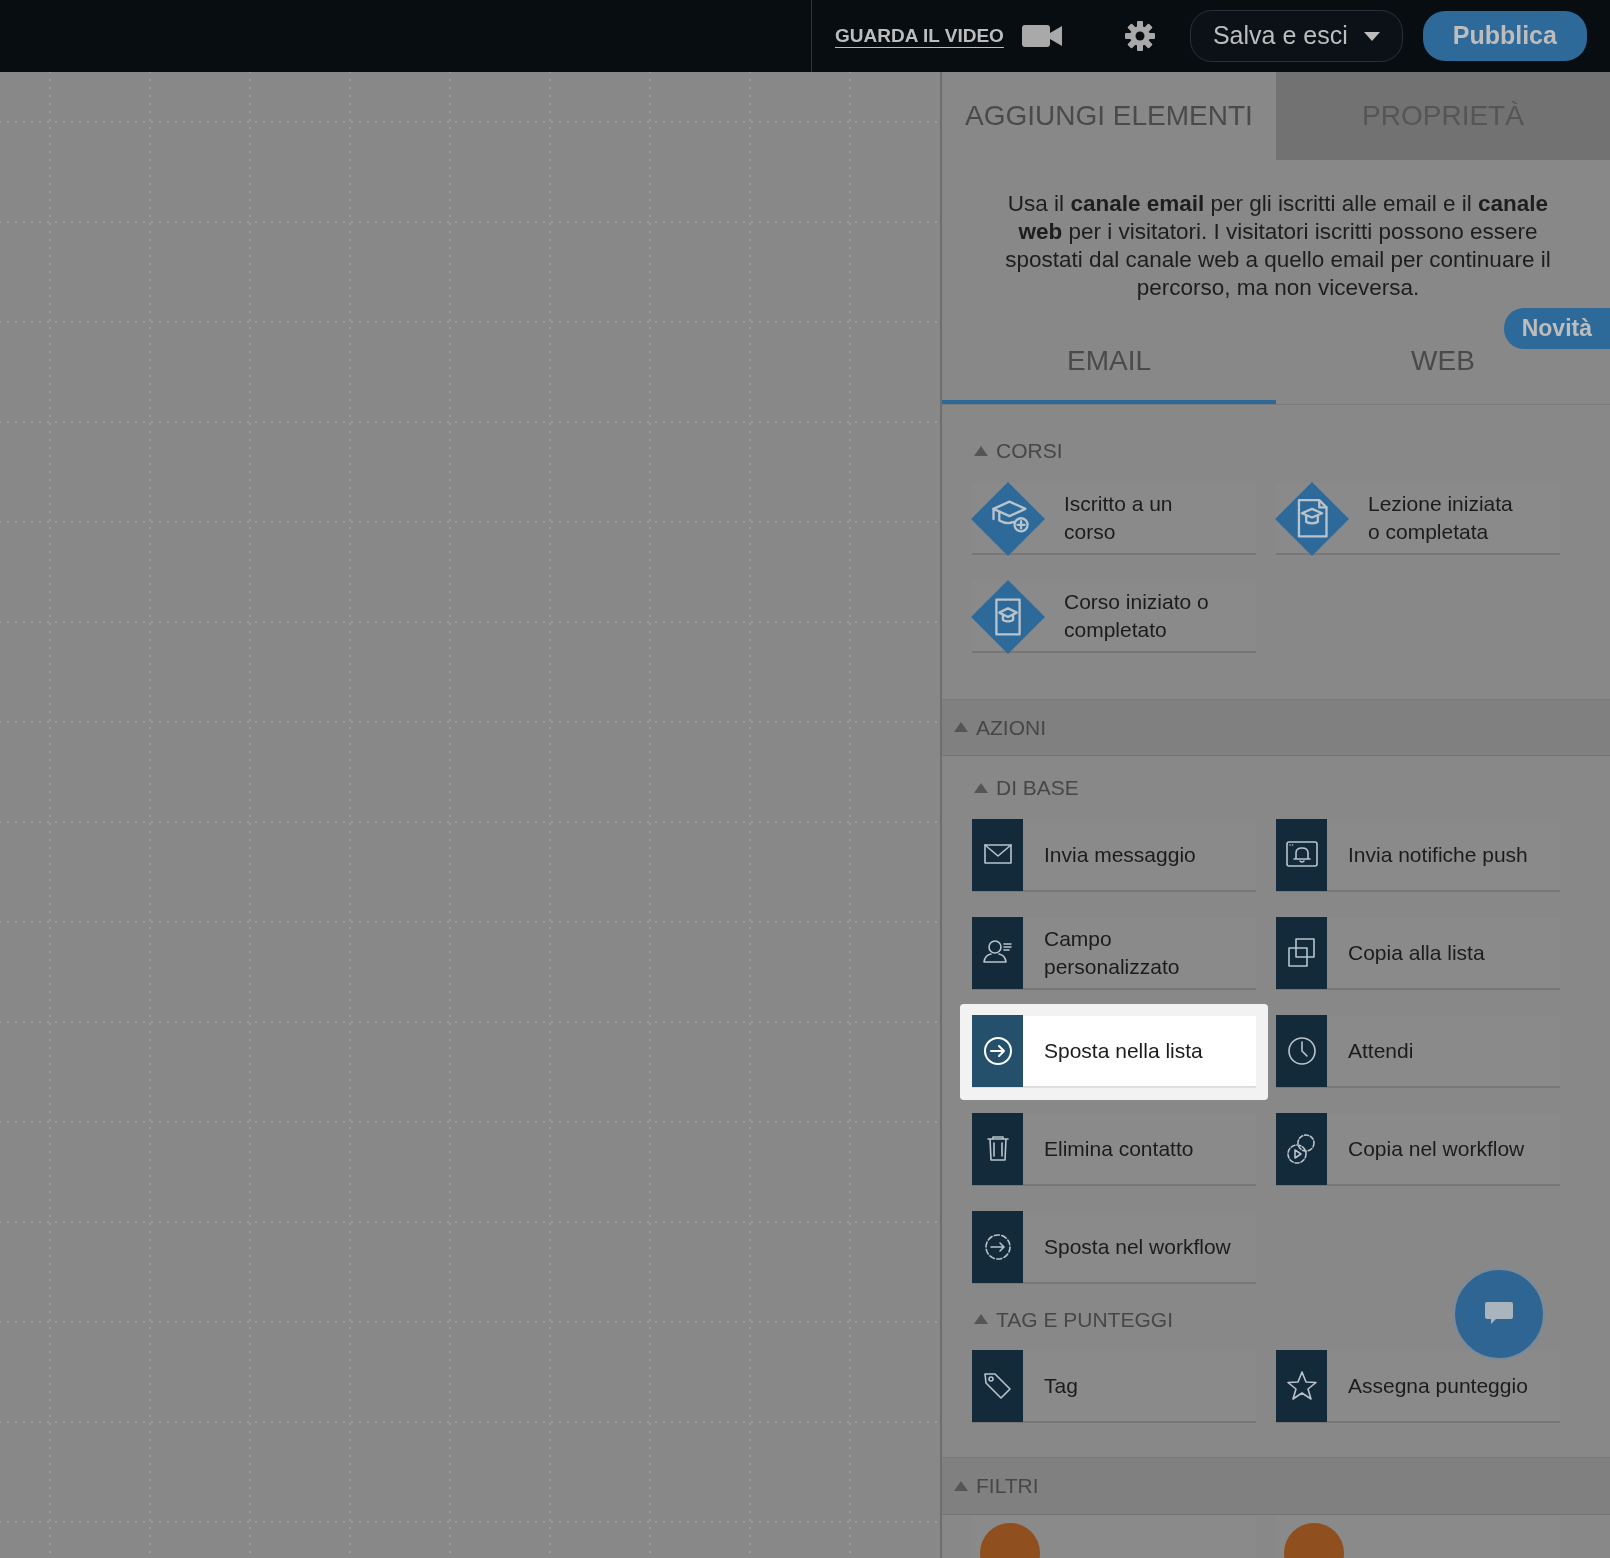  What do you see at coordinates (1296, 36) in the screenshot?
I see `save-and-exit-menu: Salva e esci` at bounding box center [1296, 36].